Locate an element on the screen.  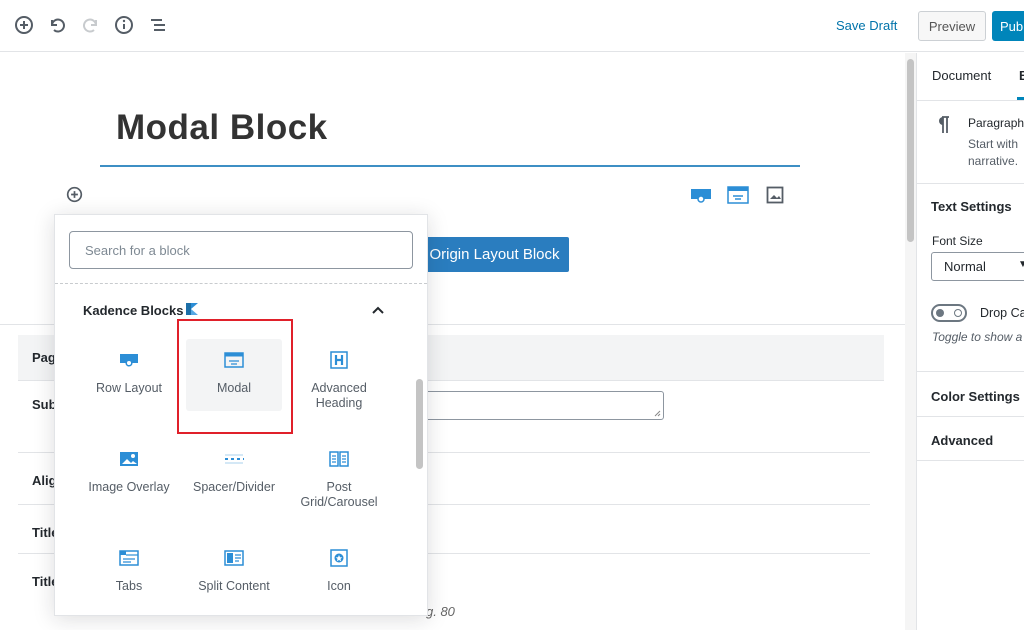
block-label: Advanced Heading is located at coordinates (339, 395).